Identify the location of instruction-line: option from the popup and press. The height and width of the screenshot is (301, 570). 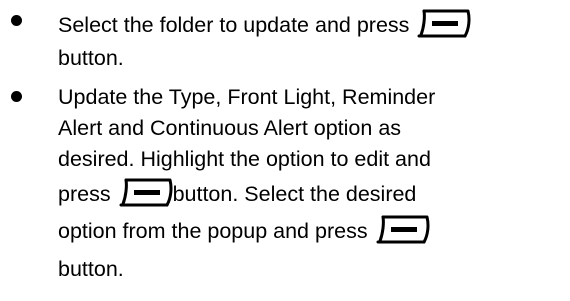
(244, 230).